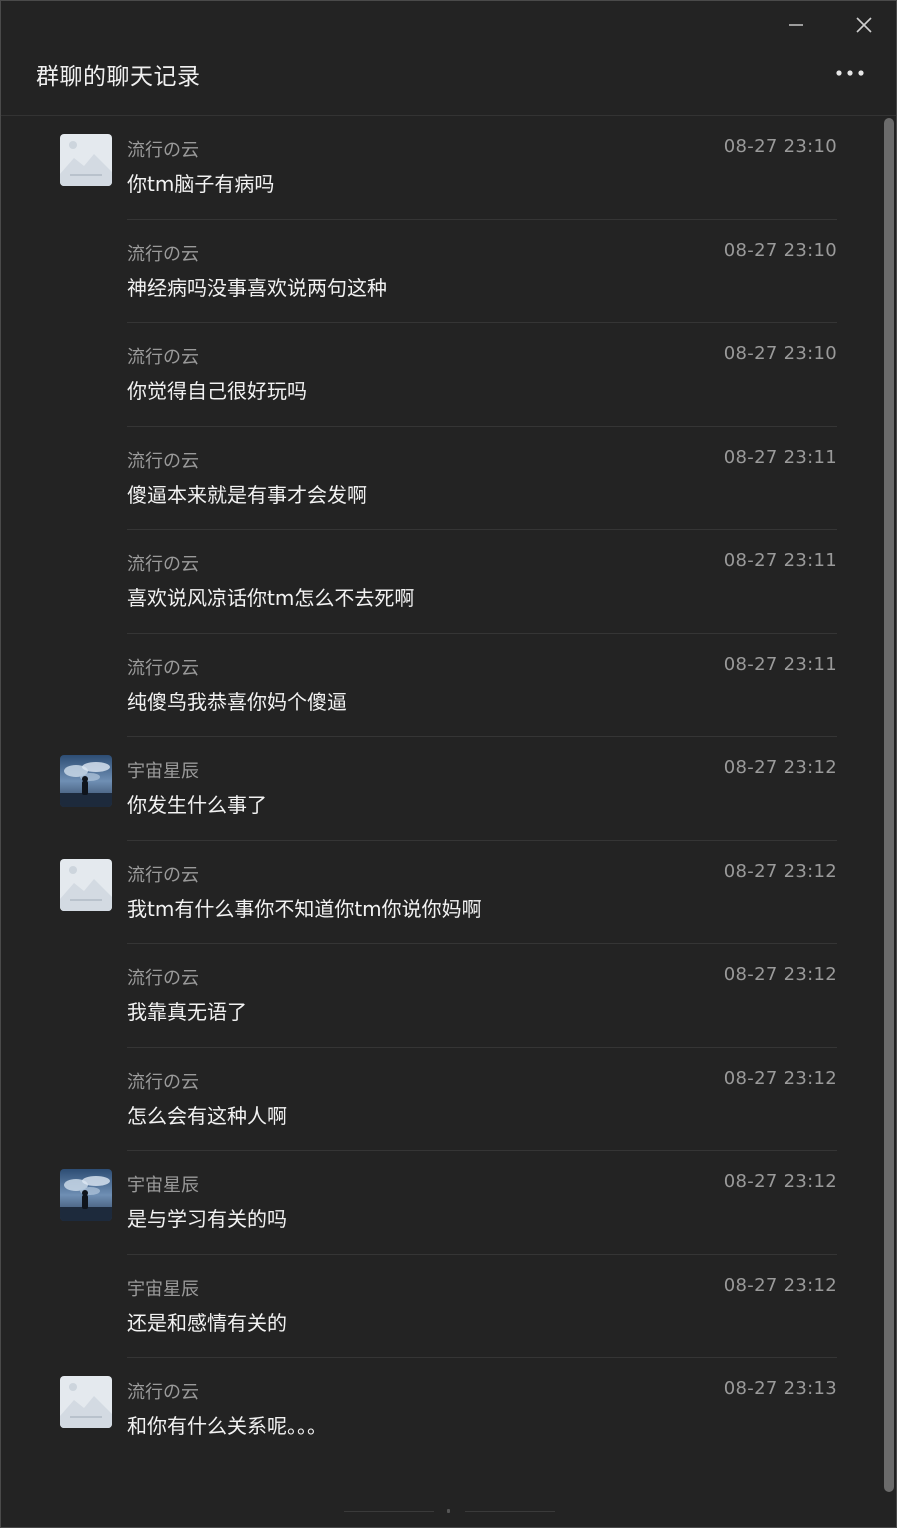  I want to click on title-bar: 群聊的聊天记录, so click(448, 58).